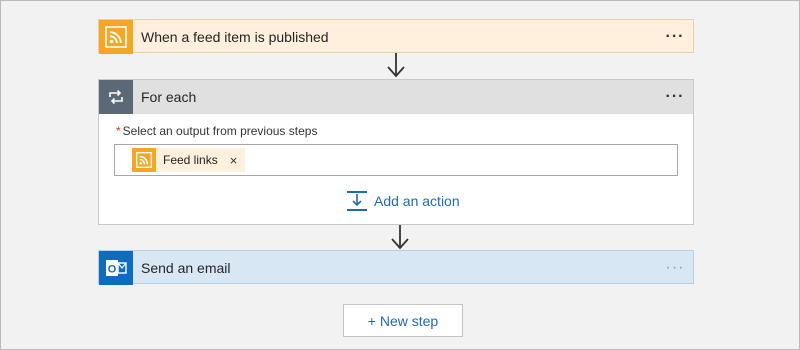 This screenshot has height=350, width=800. Describe the element at coordinates (112, 270) in the screenshot. I see `svg-text: O` at that location.